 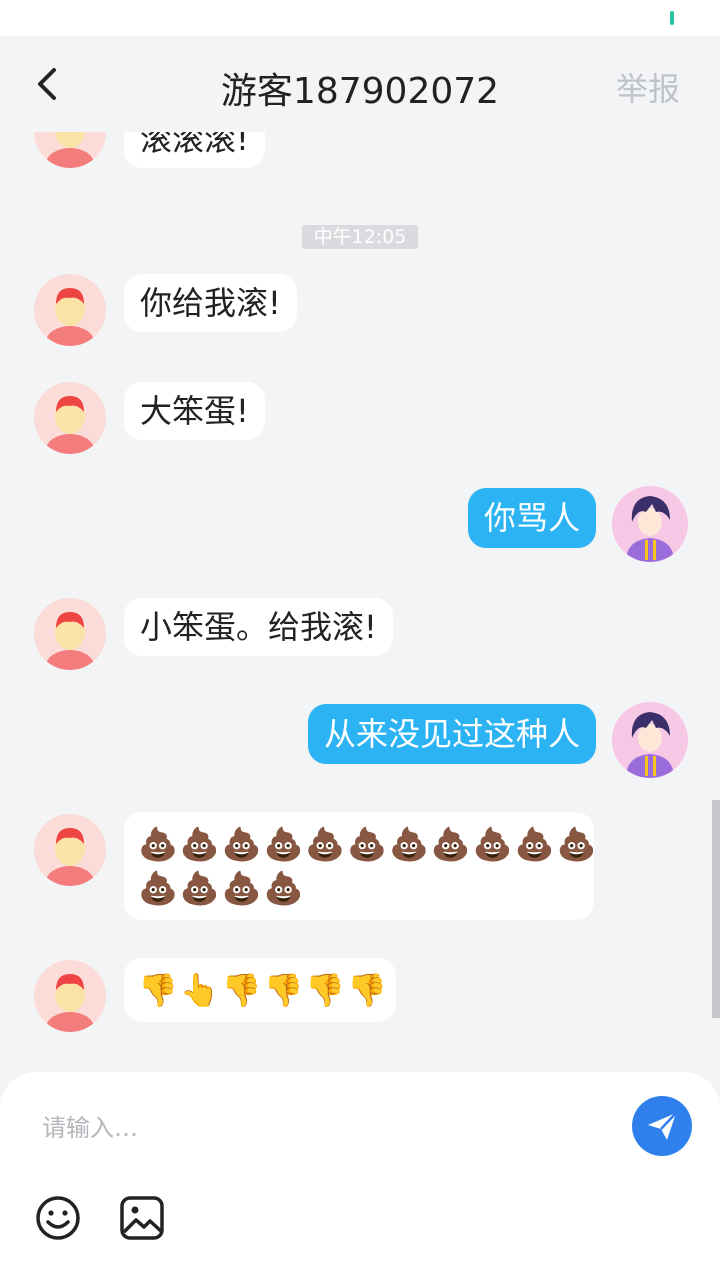 I want to click on message-text: 你给我滚!, so click(x=210, y=303).